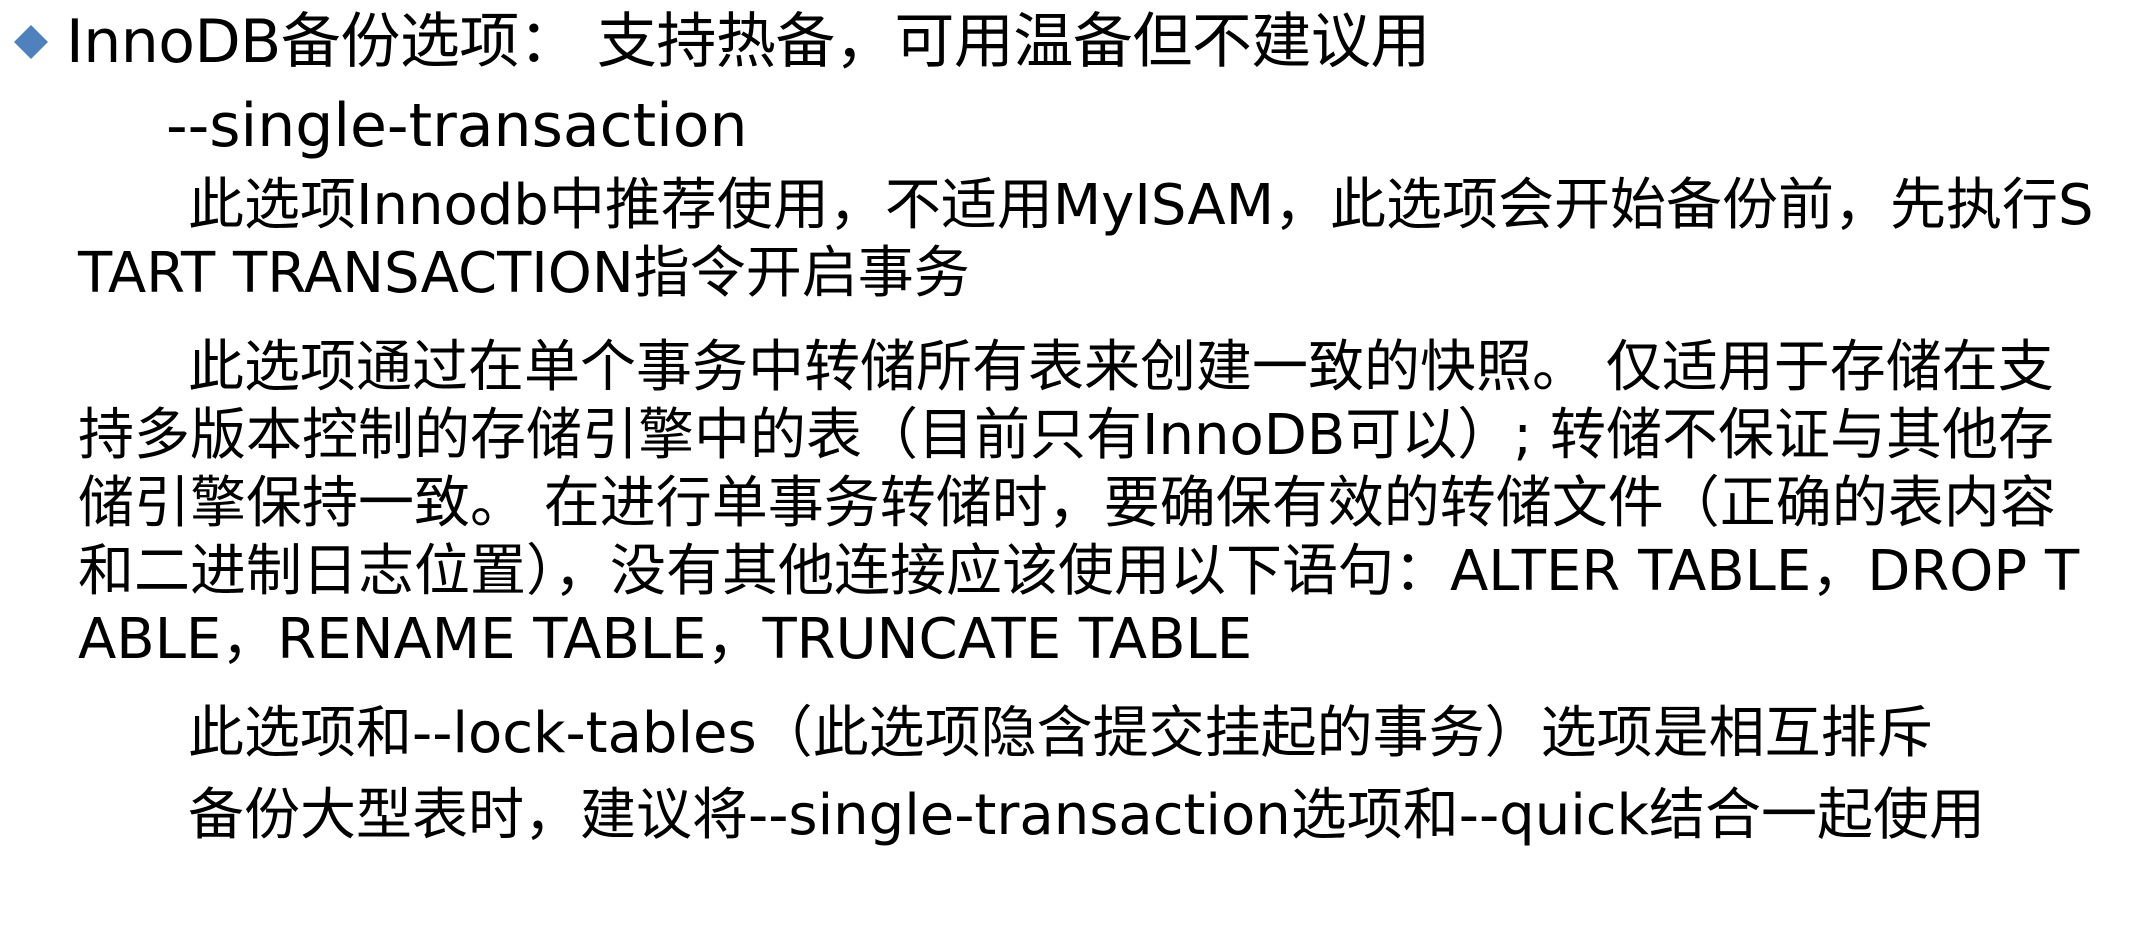 The width and height of the screenshot is (2155, 930). Describe the element at coordinates (748, 42) in the screenshot. I see `heading-text: InnoDB备份选项： 支持热备，可用温备但不建议用` at that location.